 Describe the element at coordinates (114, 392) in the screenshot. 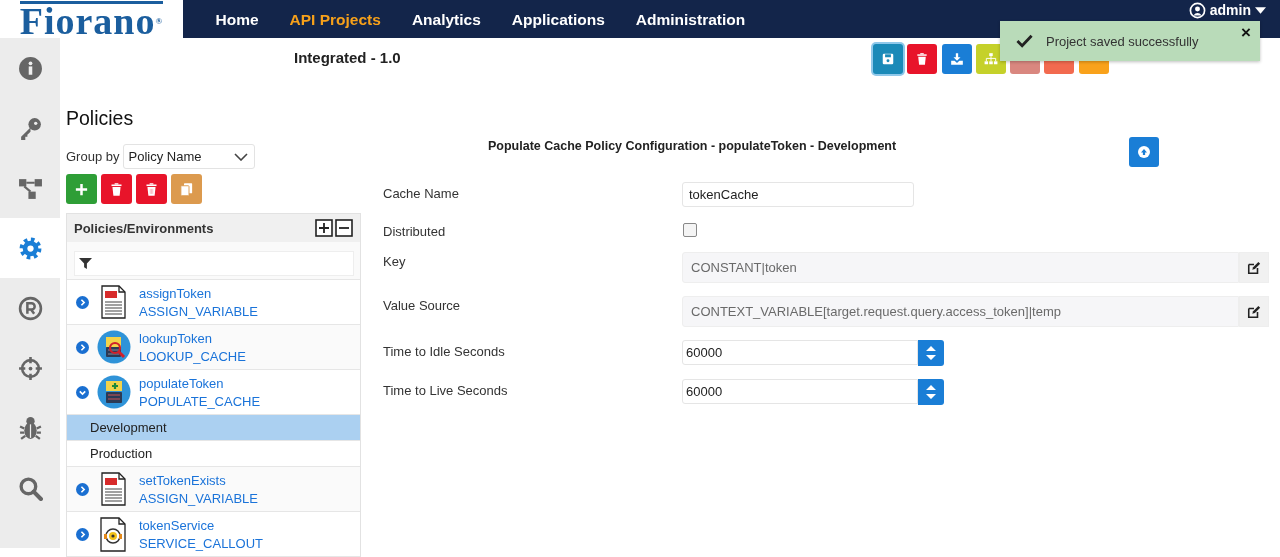

I see `cache-populate-icon` at that location.